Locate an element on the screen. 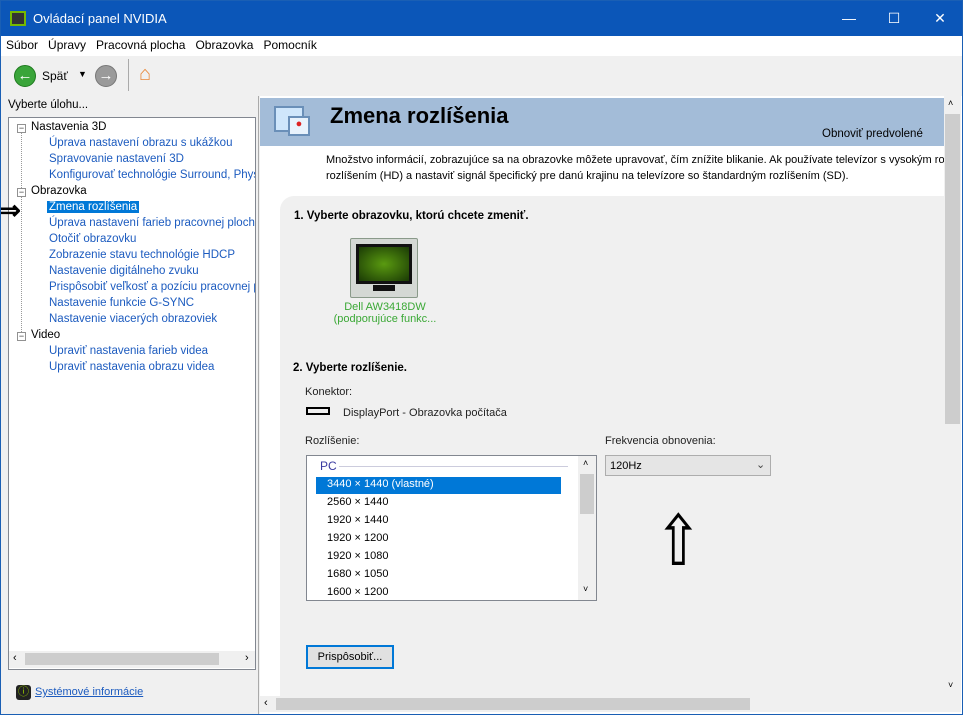 The image size is (963, 715). resolution-option: 2560 × 1440 is located at coordinates (357, 502).